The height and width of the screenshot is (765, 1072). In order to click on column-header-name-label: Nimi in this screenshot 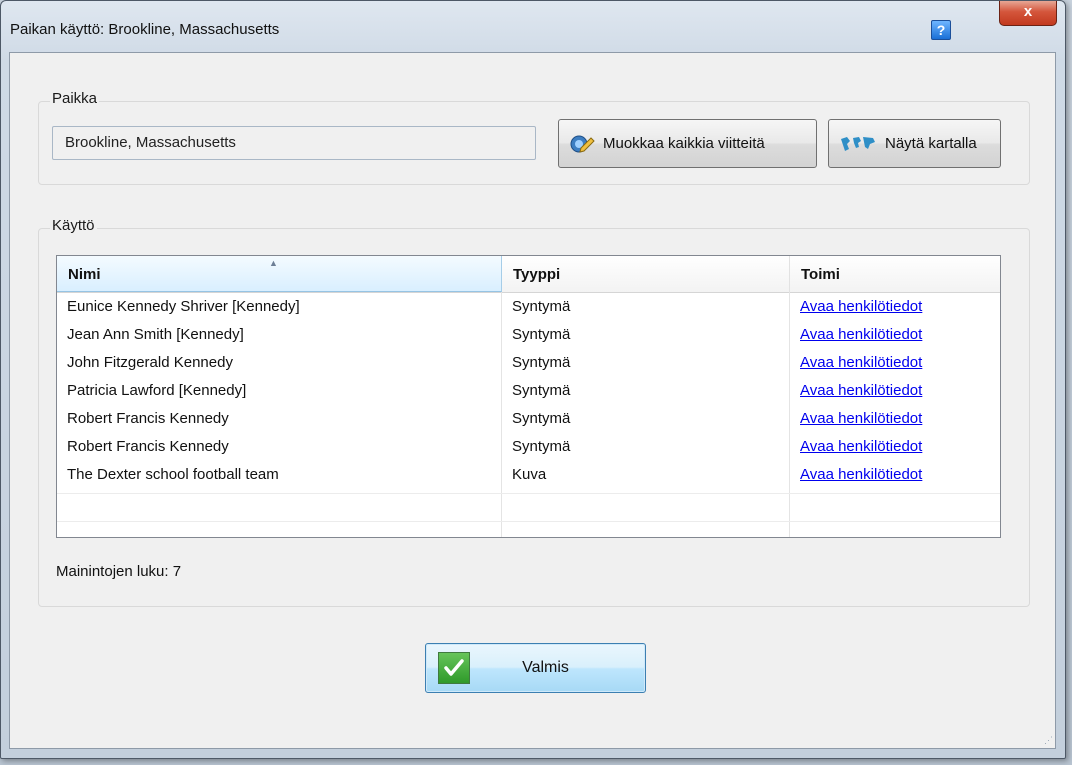, I will do `click(84, 274)`.